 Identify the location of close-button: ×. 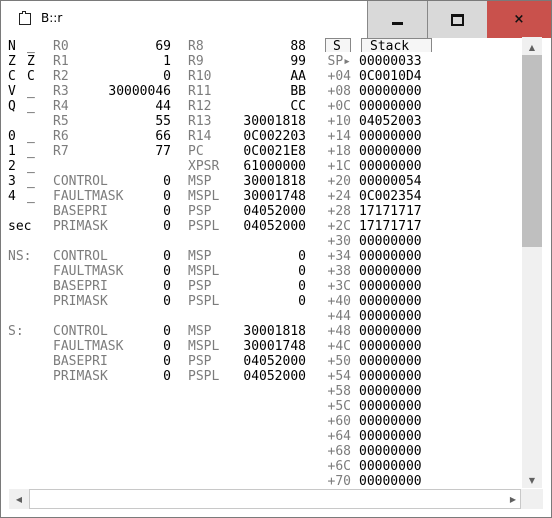
(519, 19).